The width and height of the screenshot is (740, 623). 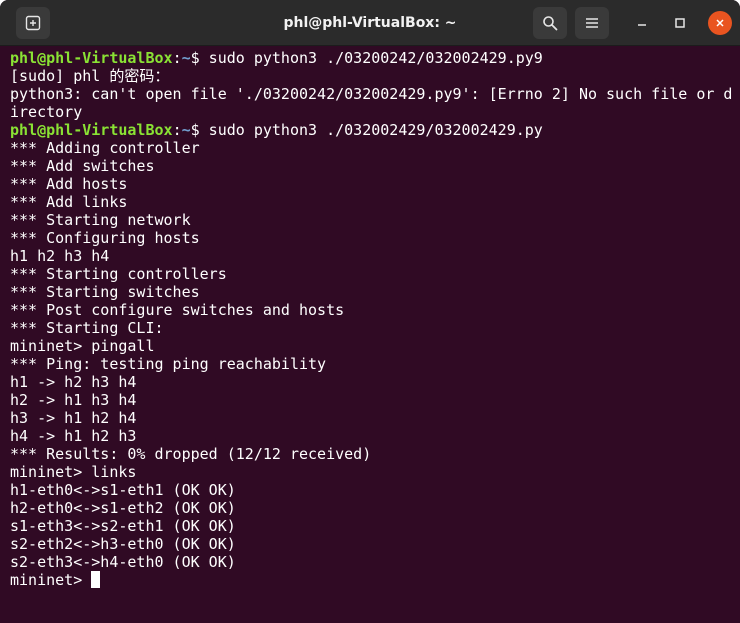 What do you see at coordinates (177, 310) in the screenshot?
I see `output-line: *** Post configure switches and hosts` at bounding box center [177, 310].